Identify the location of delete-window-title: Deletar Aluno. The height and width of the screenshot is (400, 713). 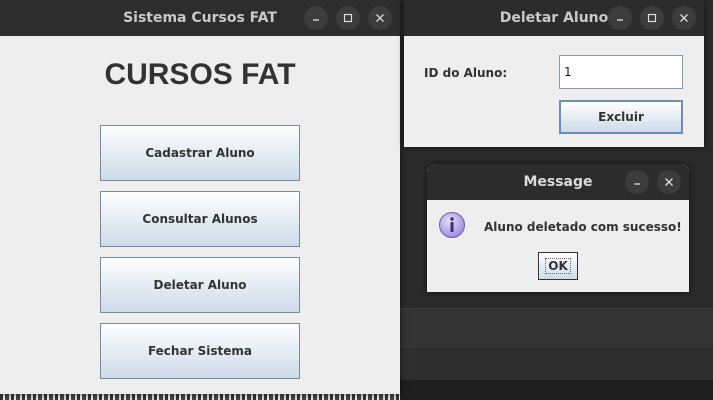
(554, 18).